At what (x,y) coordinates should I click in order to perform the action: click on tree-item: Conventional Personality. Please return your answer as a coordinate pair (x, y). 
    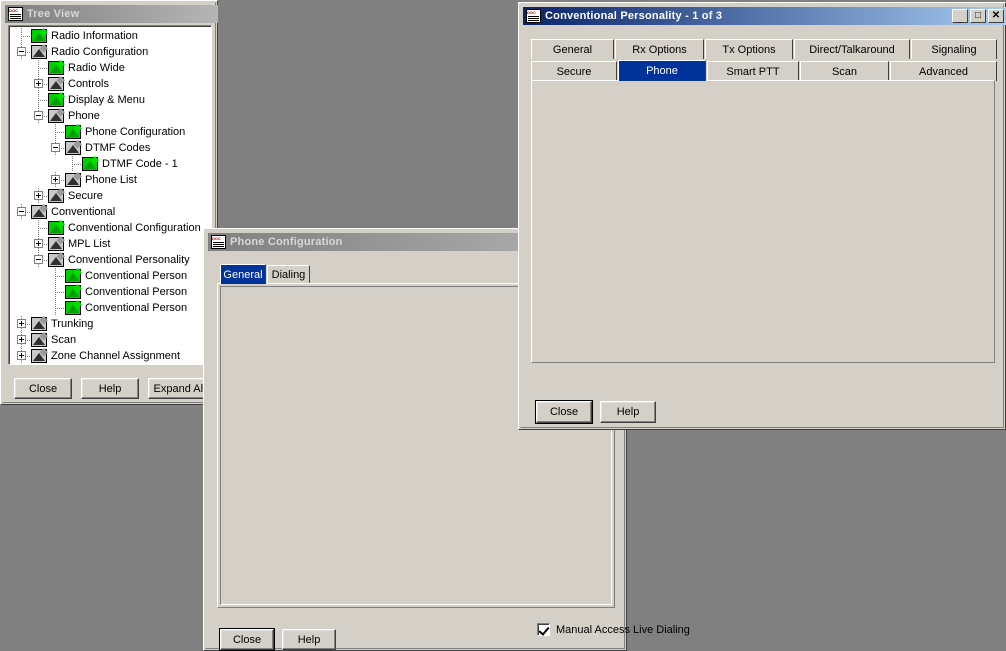
    Looking at the image, I should click on (119, 260).